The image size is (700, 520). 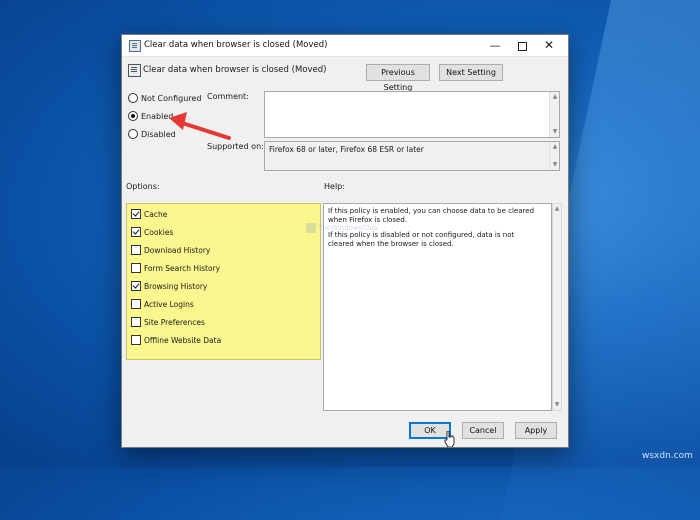 I want to click on option-cookies: Cookies, so click(x=152, y=233).